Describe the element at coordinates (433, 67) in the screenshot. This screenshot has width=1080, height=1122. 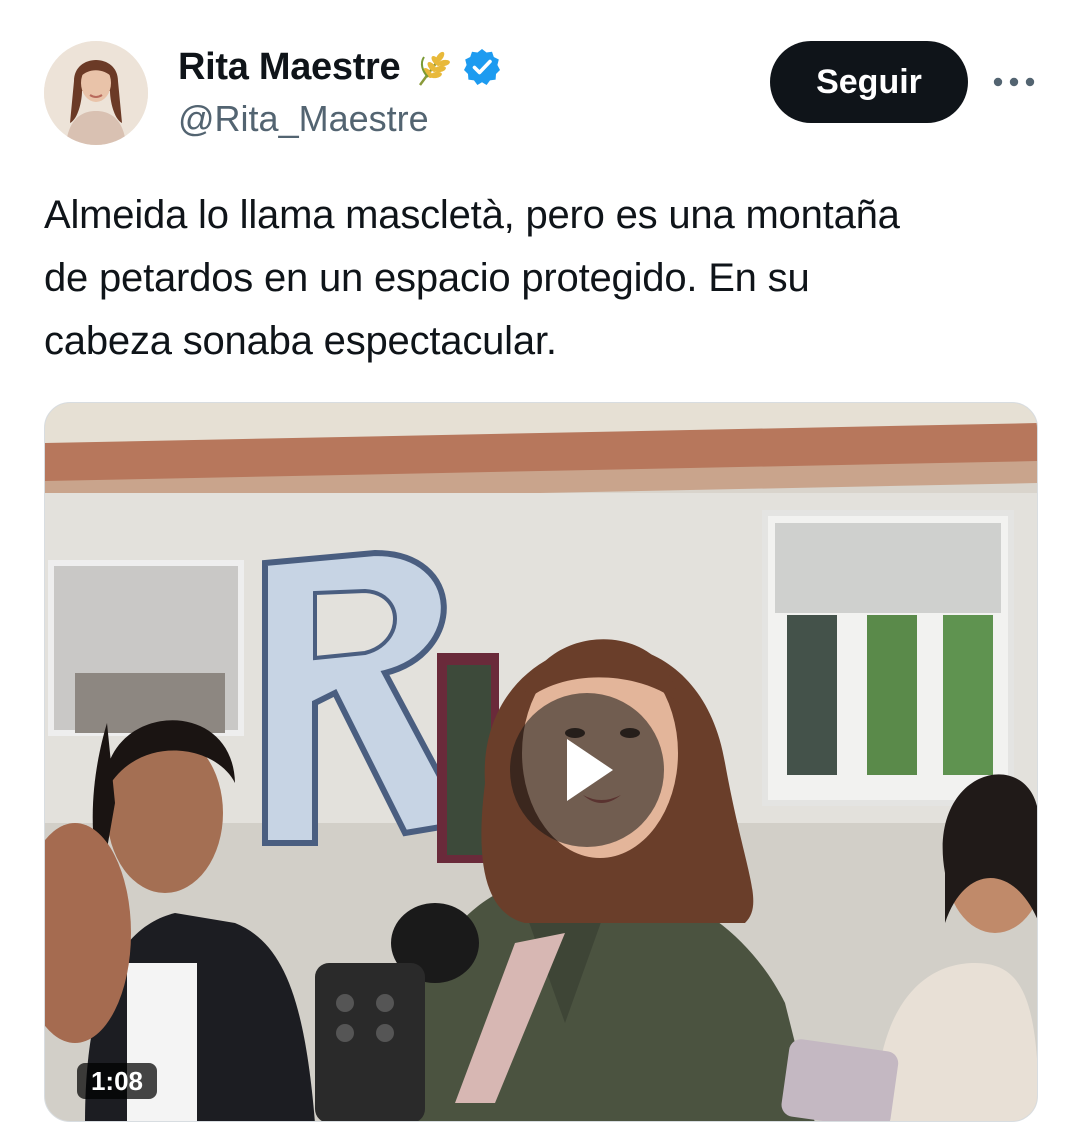
I see `wheat-emoji-icon` at that location.